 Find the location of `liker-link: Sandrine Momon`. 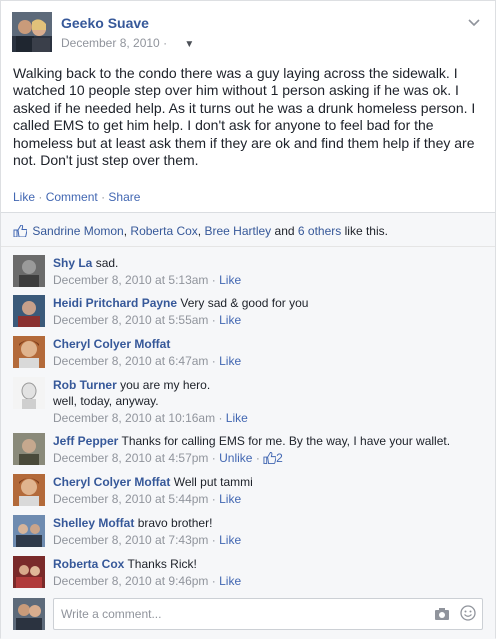

liker-link: Sandrine Momon is located at coordinates (77, 231).